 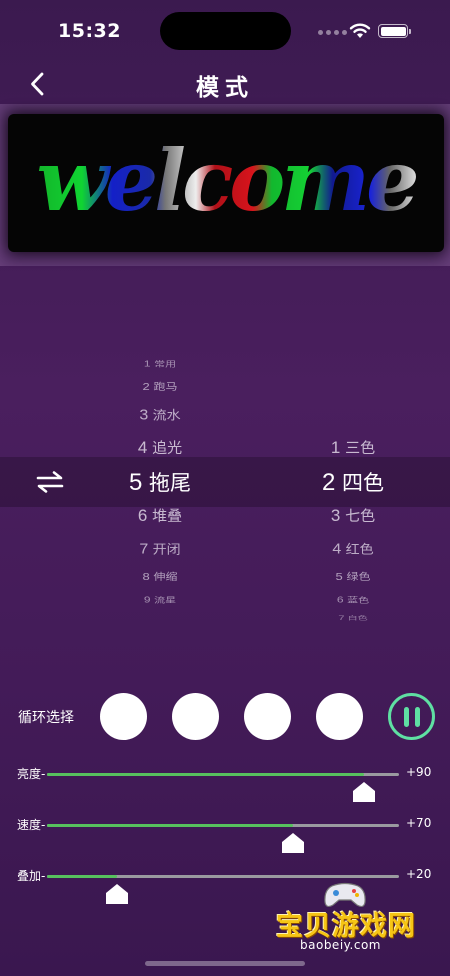 I want to click on cycle-label: 循环选择, so click(x=46, y=718).